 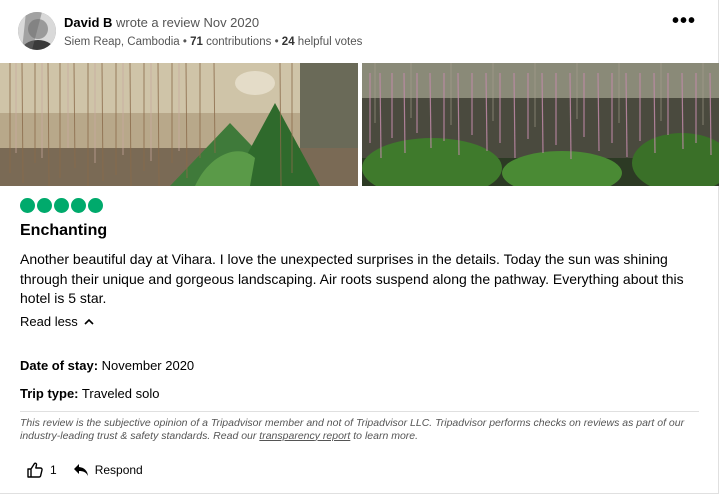 I want to click on avatar, so click(x=37, y=31).